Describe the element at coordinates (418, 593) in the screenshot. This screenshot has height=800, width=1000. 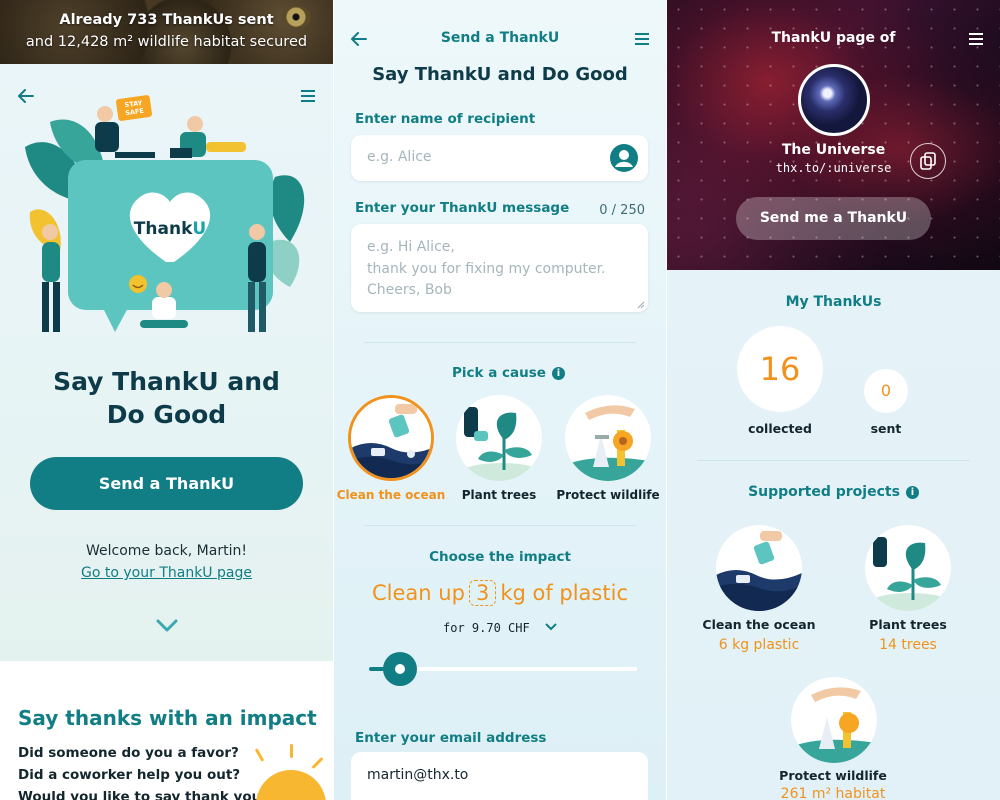
I see `impact-prefix: Clean up` at that location.